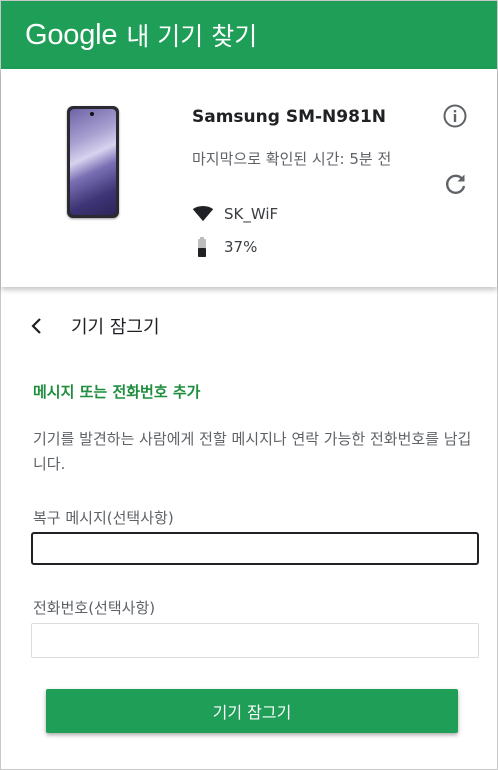 The height and width of the screenshot is (770, 498). I want to click on battery-status: 37%, so click(224, 247).